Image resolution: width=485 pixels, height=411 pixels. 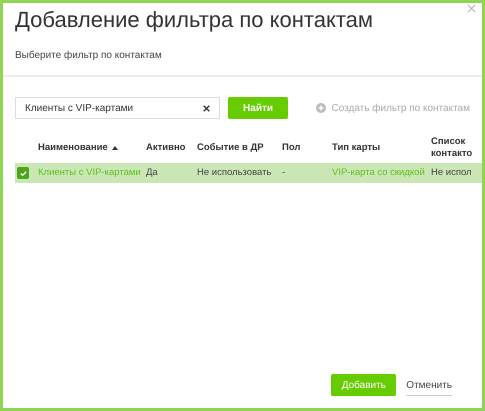 I want to click on column-header: Активно, so click(x=171, y=148).